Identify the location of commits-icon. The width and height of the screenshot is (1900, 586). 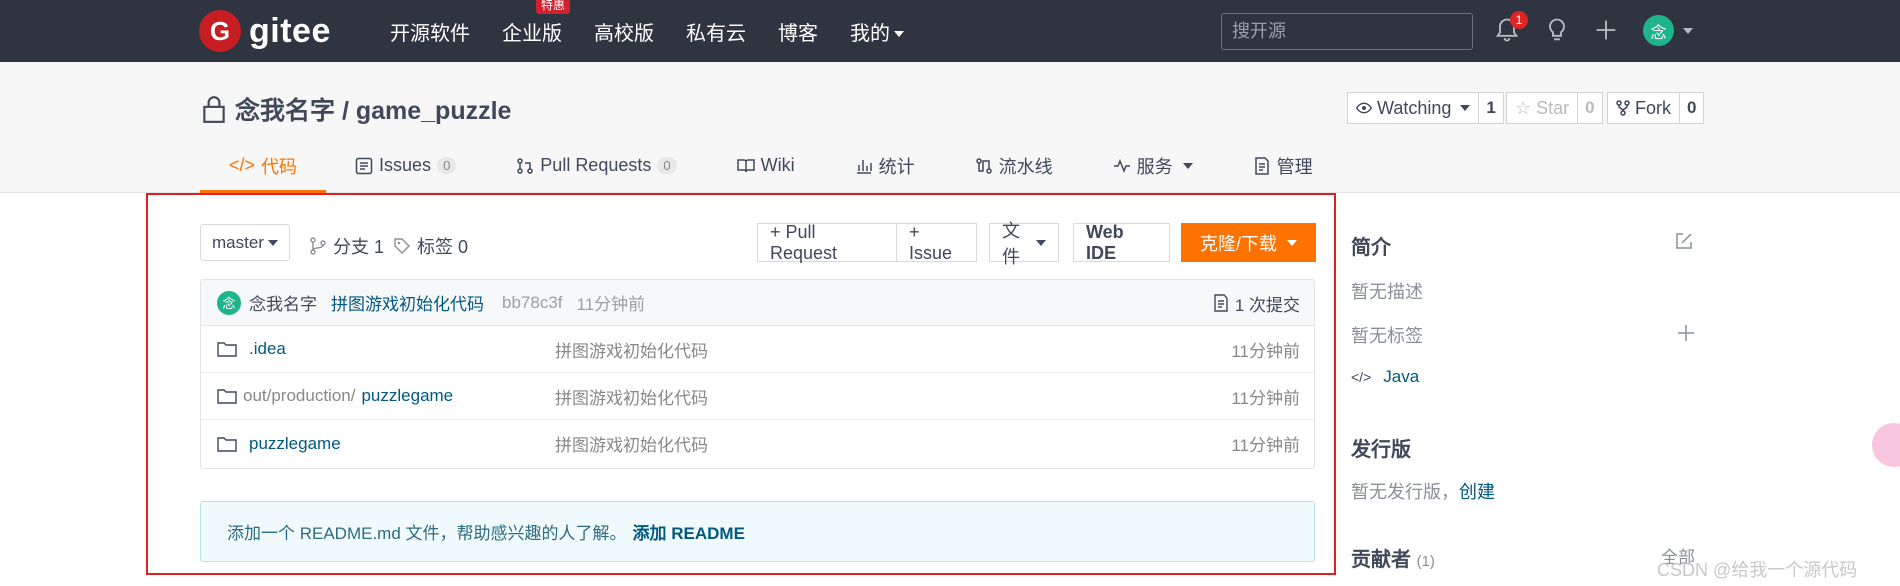
(1221, 303).